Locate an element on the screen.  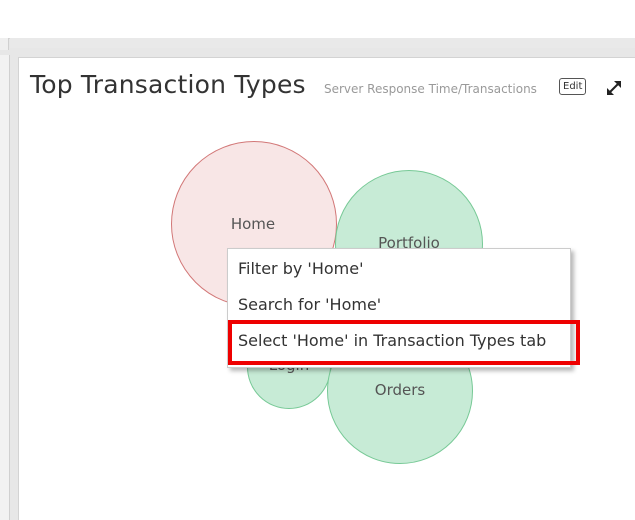
bubble-label-home: Home is located at coordinates (253, 224).